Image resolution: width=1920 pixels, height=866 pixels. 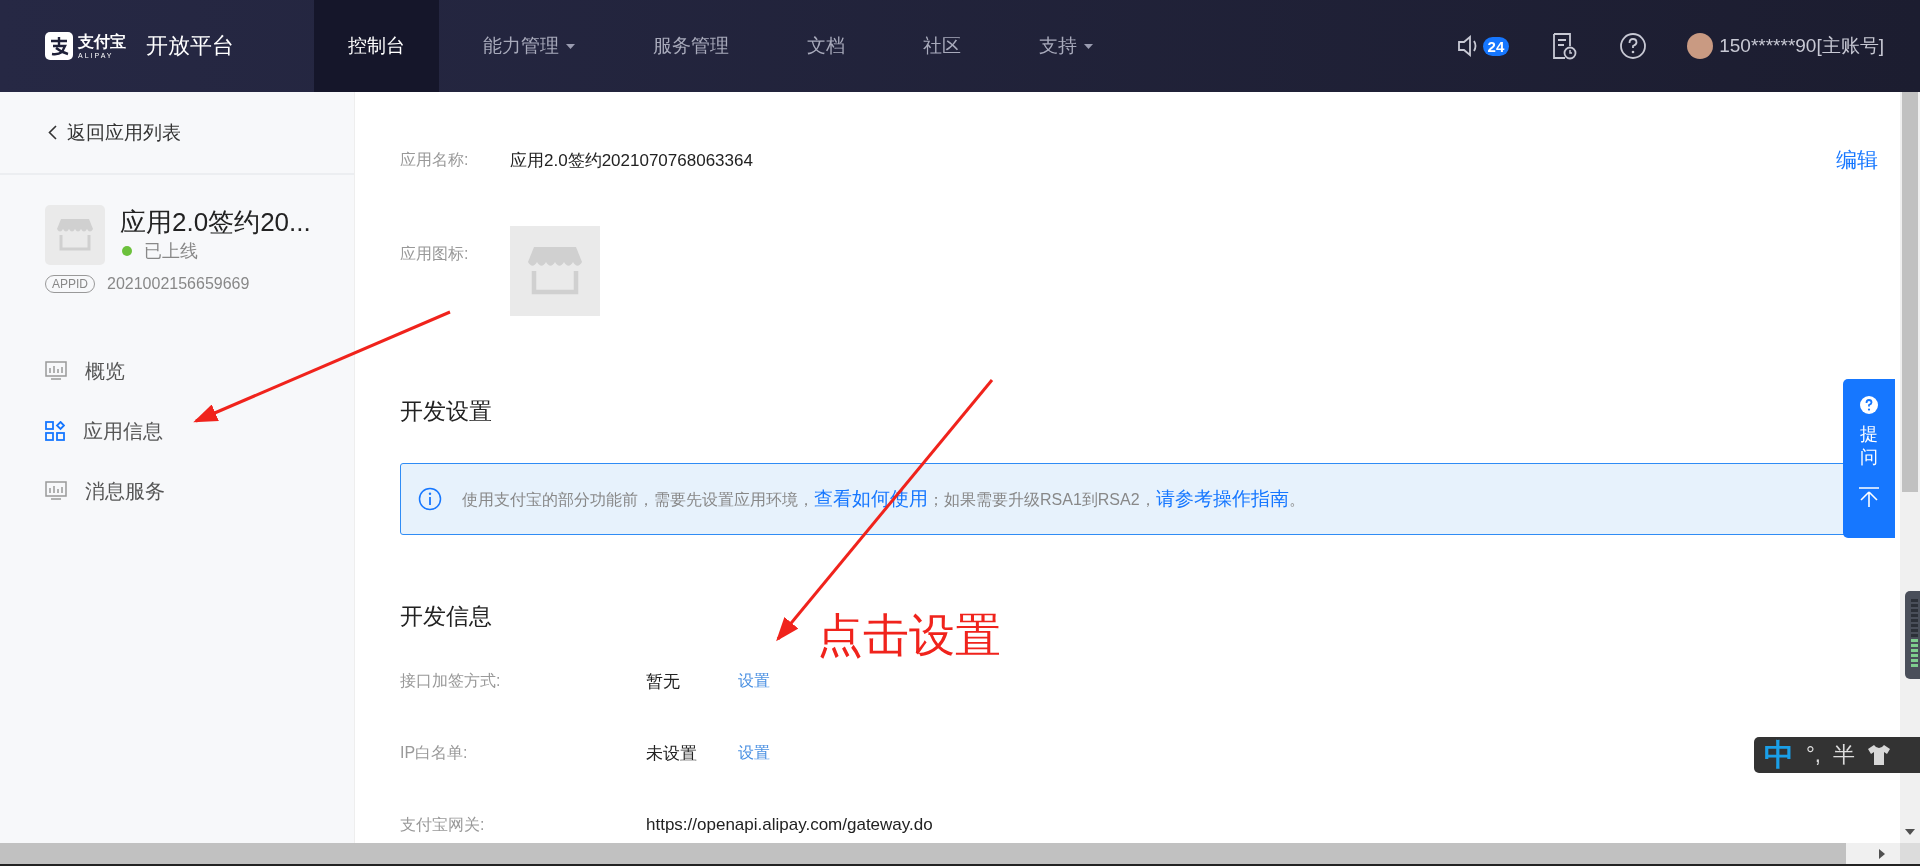 I want to click on nav-tab: 文档, so click(x=826, y=46).